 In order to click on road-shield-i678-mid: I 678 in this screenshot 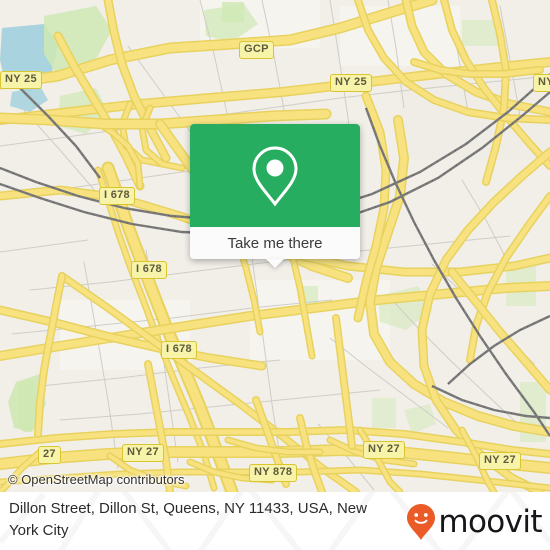, I will do `click(149, 270)`.